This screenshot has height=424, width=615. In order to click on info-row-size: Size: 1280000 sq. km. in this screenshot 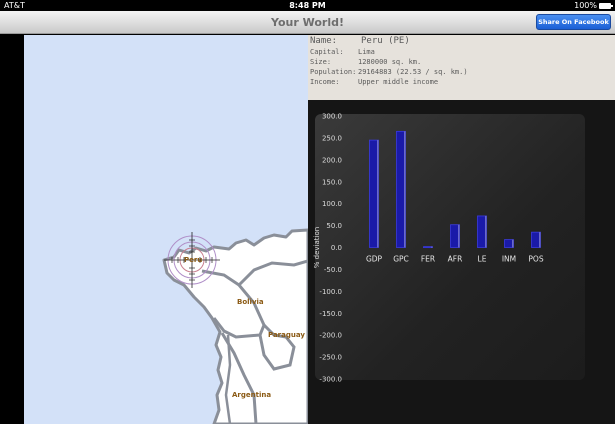, I will do `click(461, 62)`.